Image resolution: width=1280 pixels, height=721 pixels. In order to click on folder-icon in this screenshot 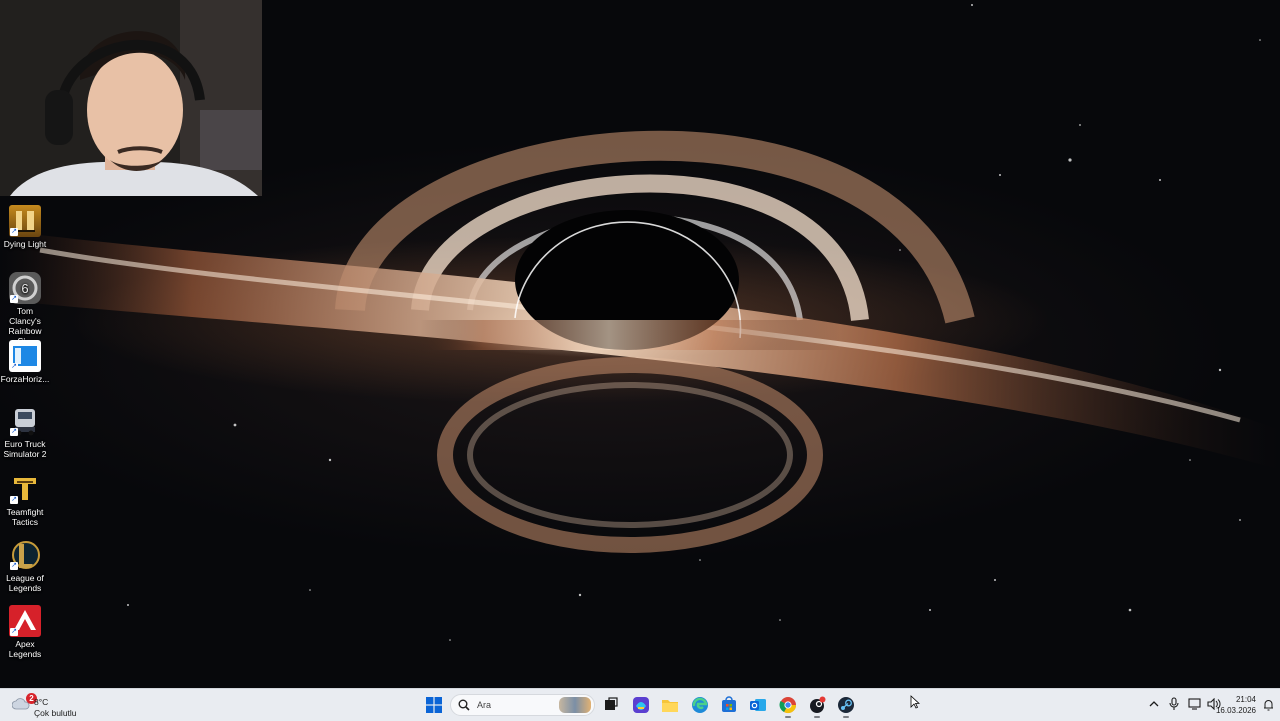, I will do `click(670, 706)`.